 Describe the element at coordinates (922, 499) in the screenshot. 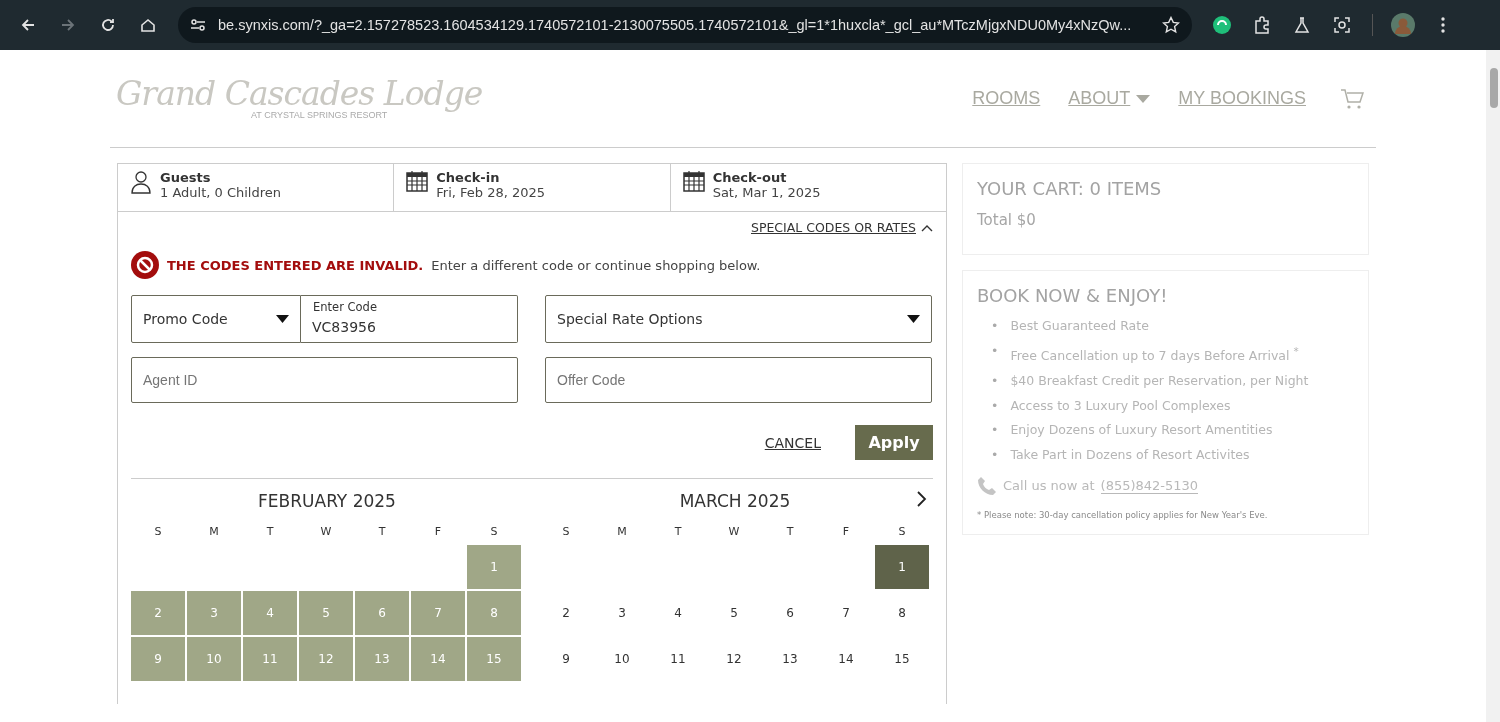

I see `chevron-right-icon` at that location.